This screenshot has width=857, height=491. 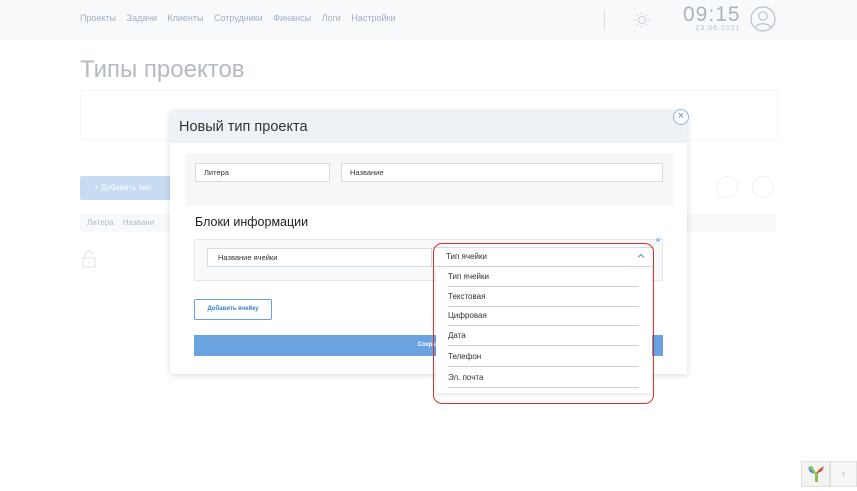 What do you see at coordinates (373, 18) in the screenshot?
I see `nav-item-settings: Настройки` at bounding box center [373, 18].